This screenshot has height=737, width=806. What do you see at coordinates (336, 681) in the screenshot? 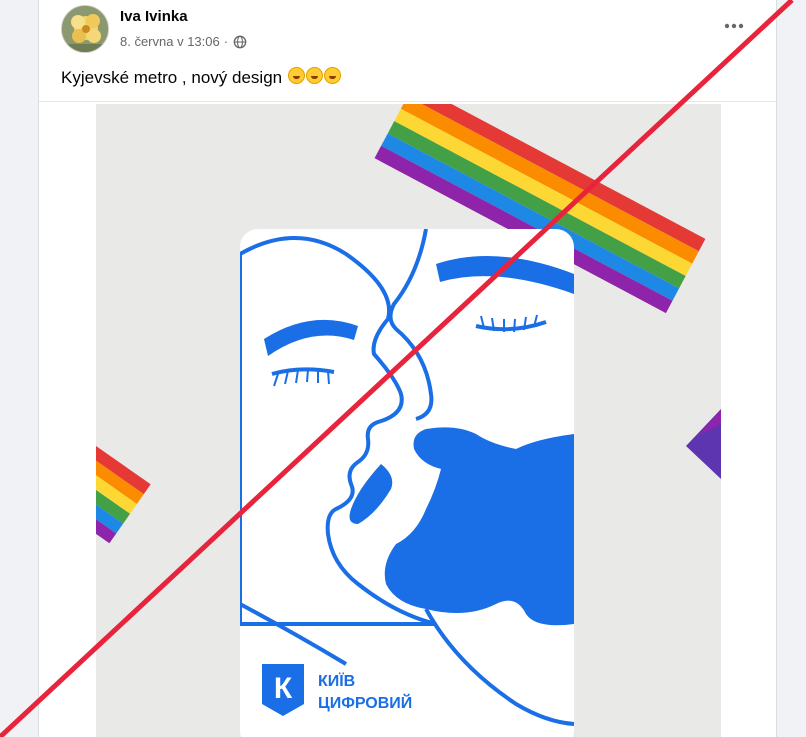
I see `brand-line1: КИЇВ` at bounding box center [336, 681].